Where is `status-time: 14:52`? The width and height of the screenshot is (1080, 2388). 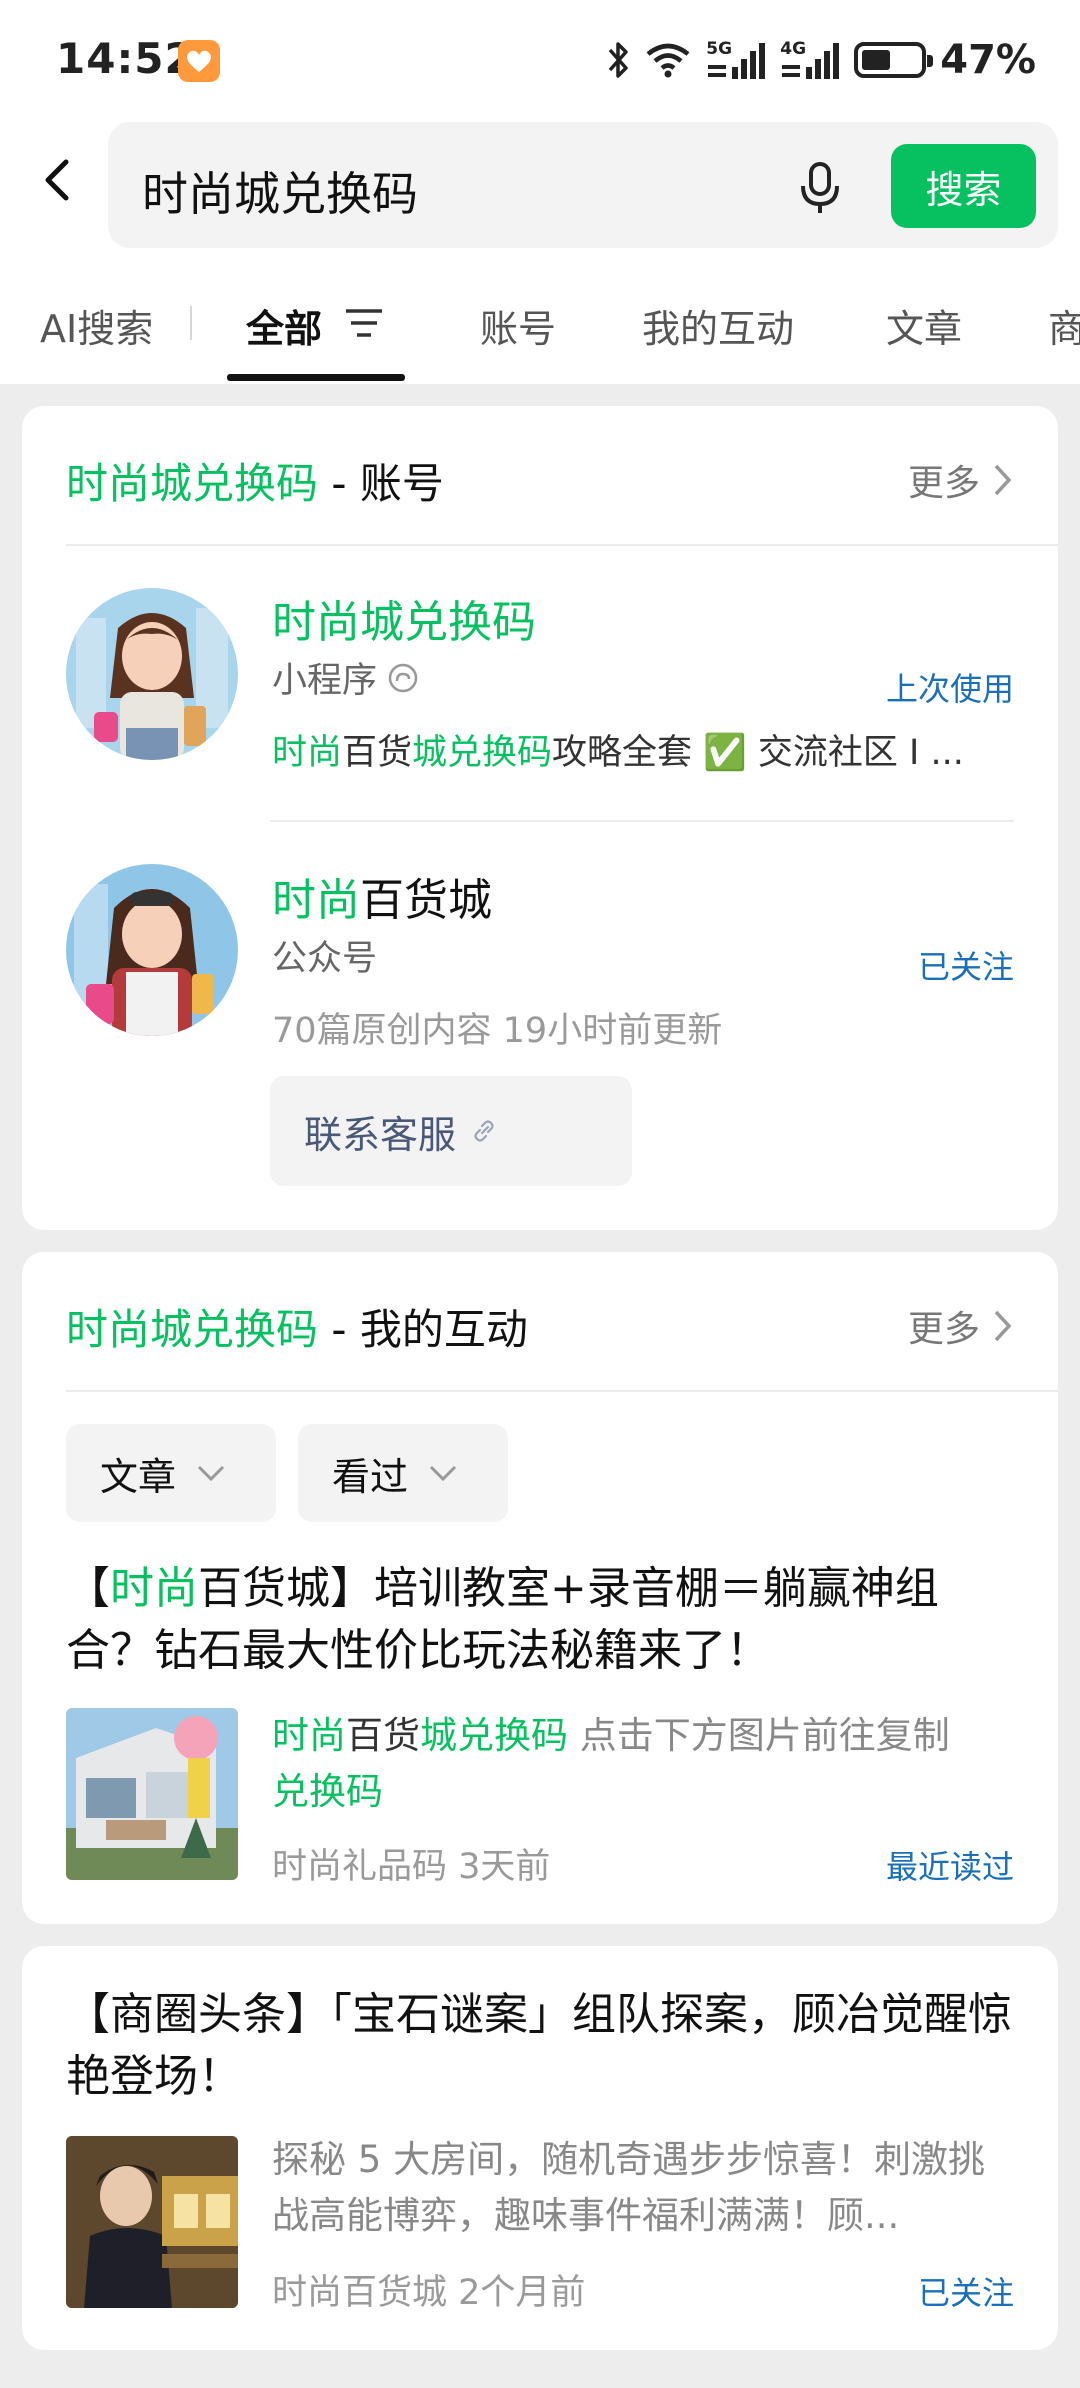 status-time: 14:52 is located at coordinates (125, 58).